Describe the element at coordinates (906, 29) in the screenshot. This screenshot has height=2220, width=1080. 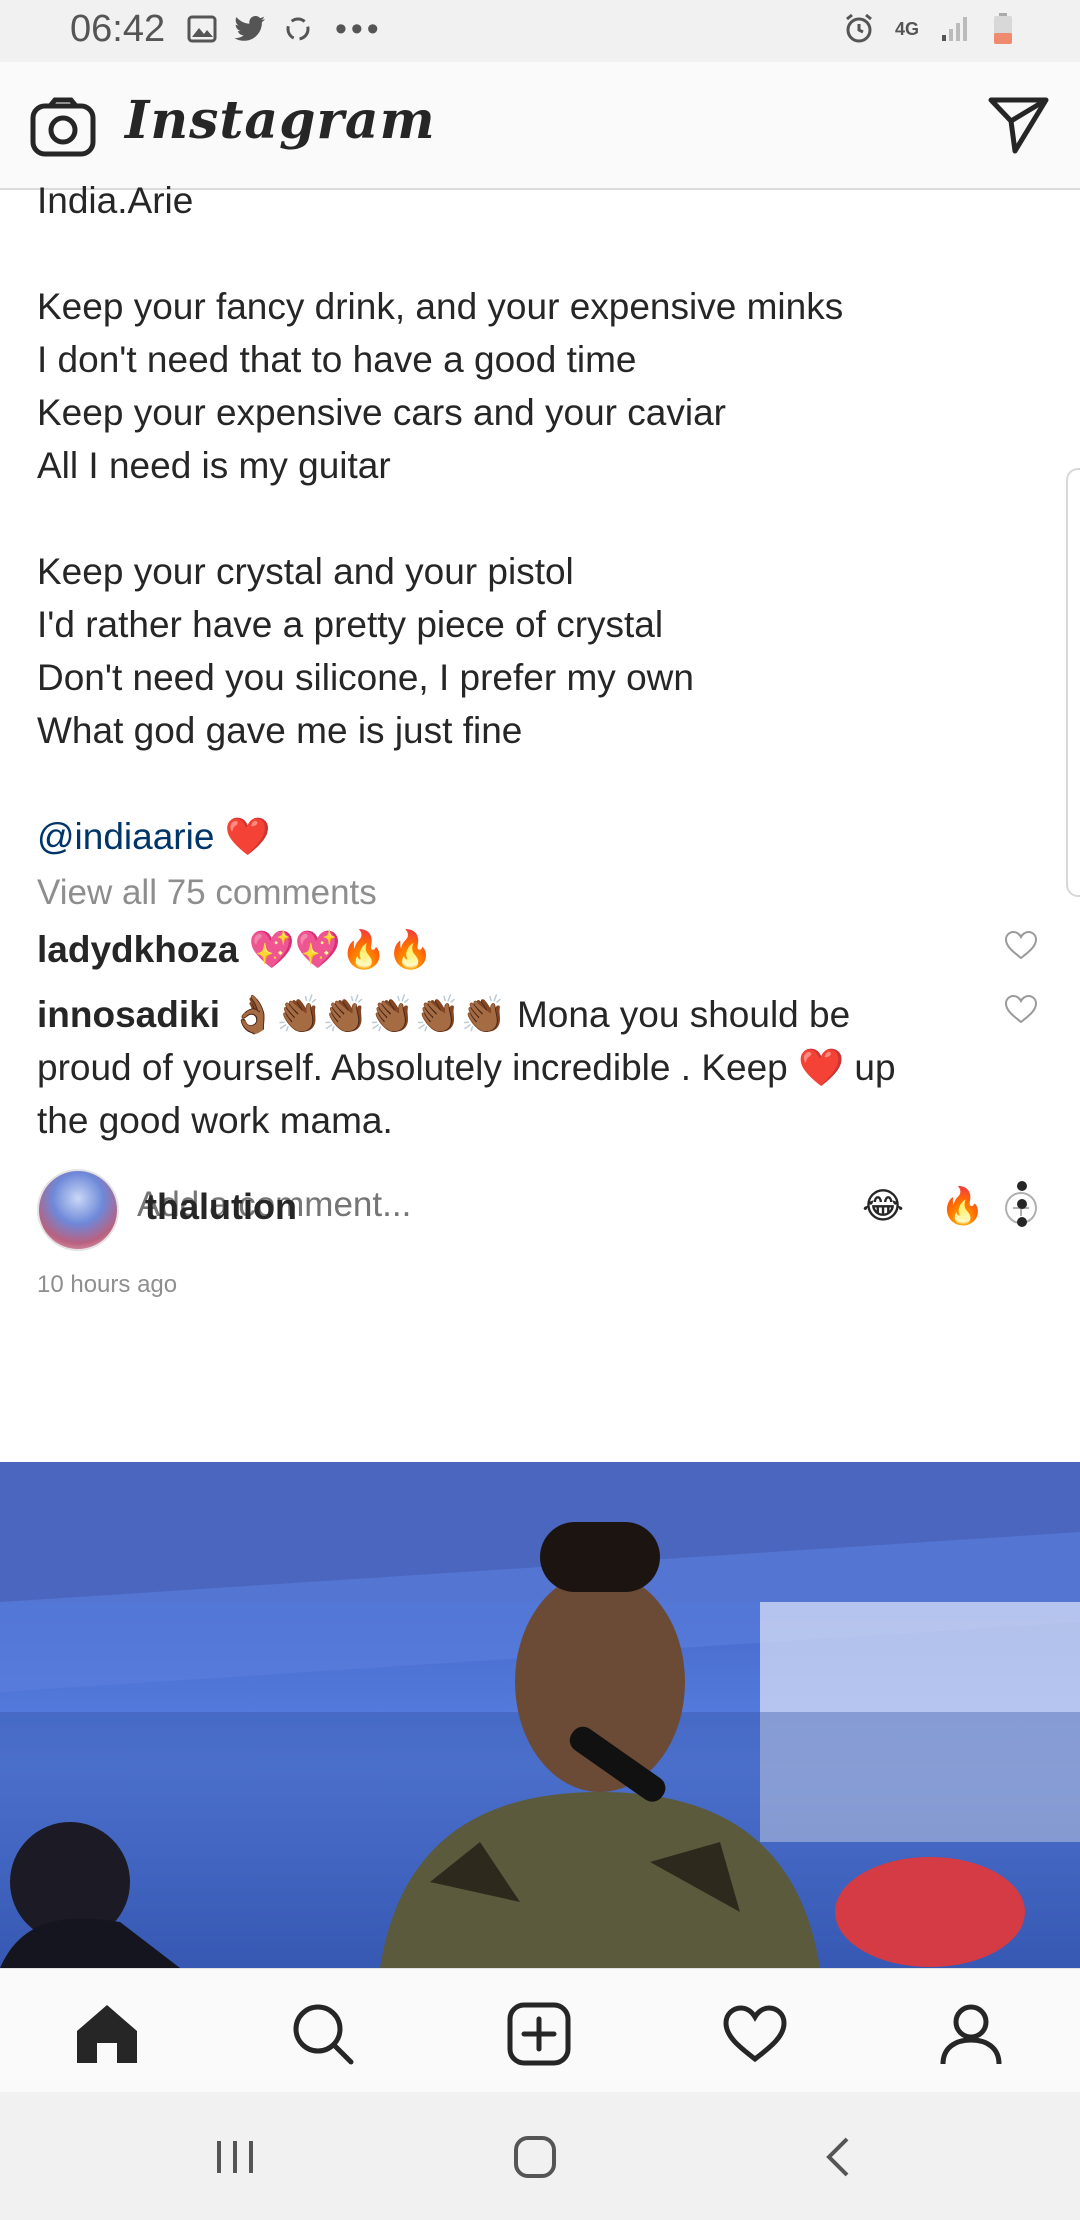
I see `4g-icon: 4G` at that location.